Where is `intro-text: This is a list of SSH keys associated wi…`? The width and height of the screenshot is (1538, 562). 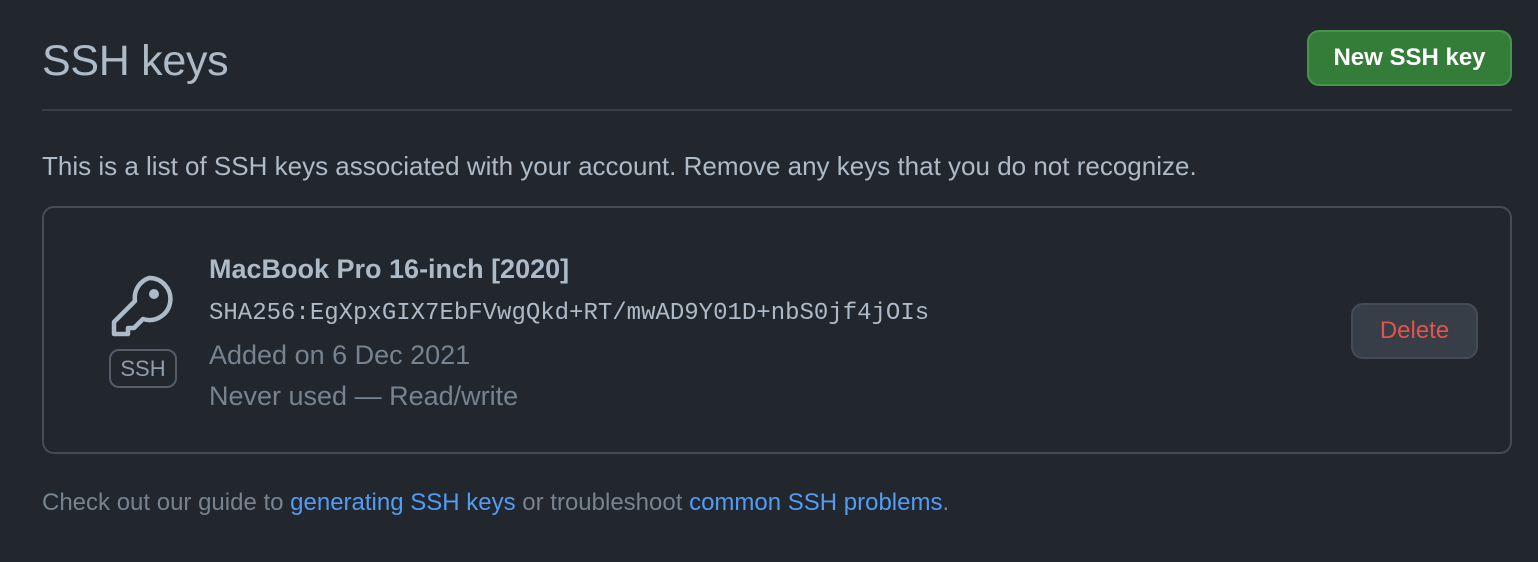 intro-text: This is a list of SSH keys associated wi… is located at coordinates (619, 166).